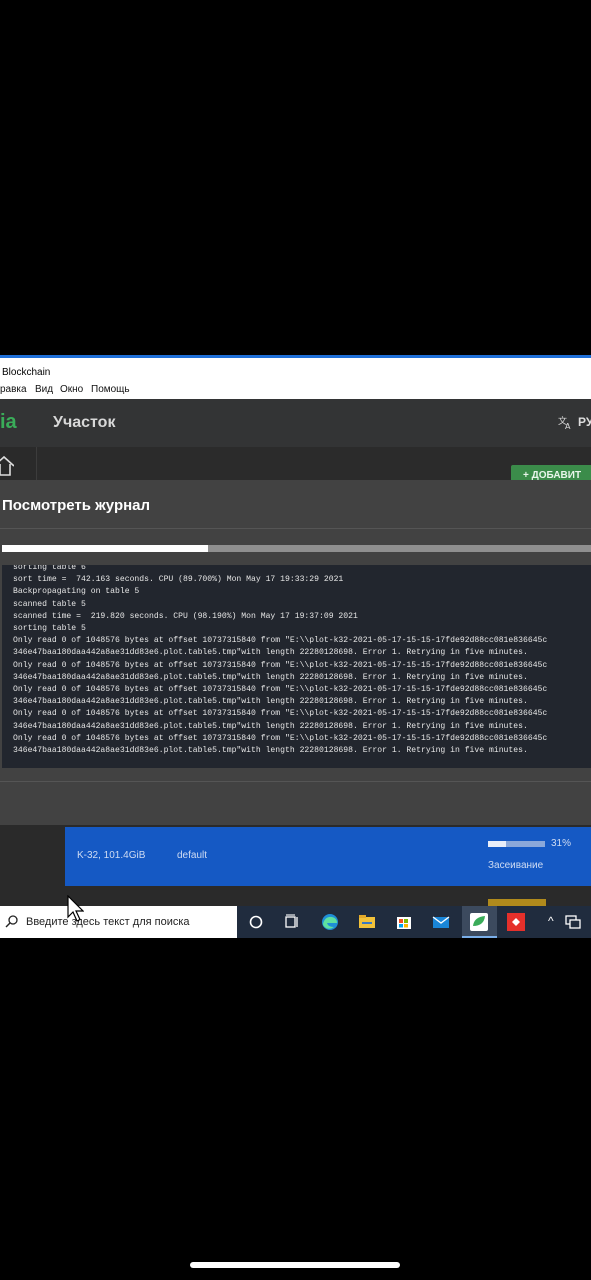 This screenshot has height=1280, width=591. I want to click on menu-help: Помощь, so click(110, 389).